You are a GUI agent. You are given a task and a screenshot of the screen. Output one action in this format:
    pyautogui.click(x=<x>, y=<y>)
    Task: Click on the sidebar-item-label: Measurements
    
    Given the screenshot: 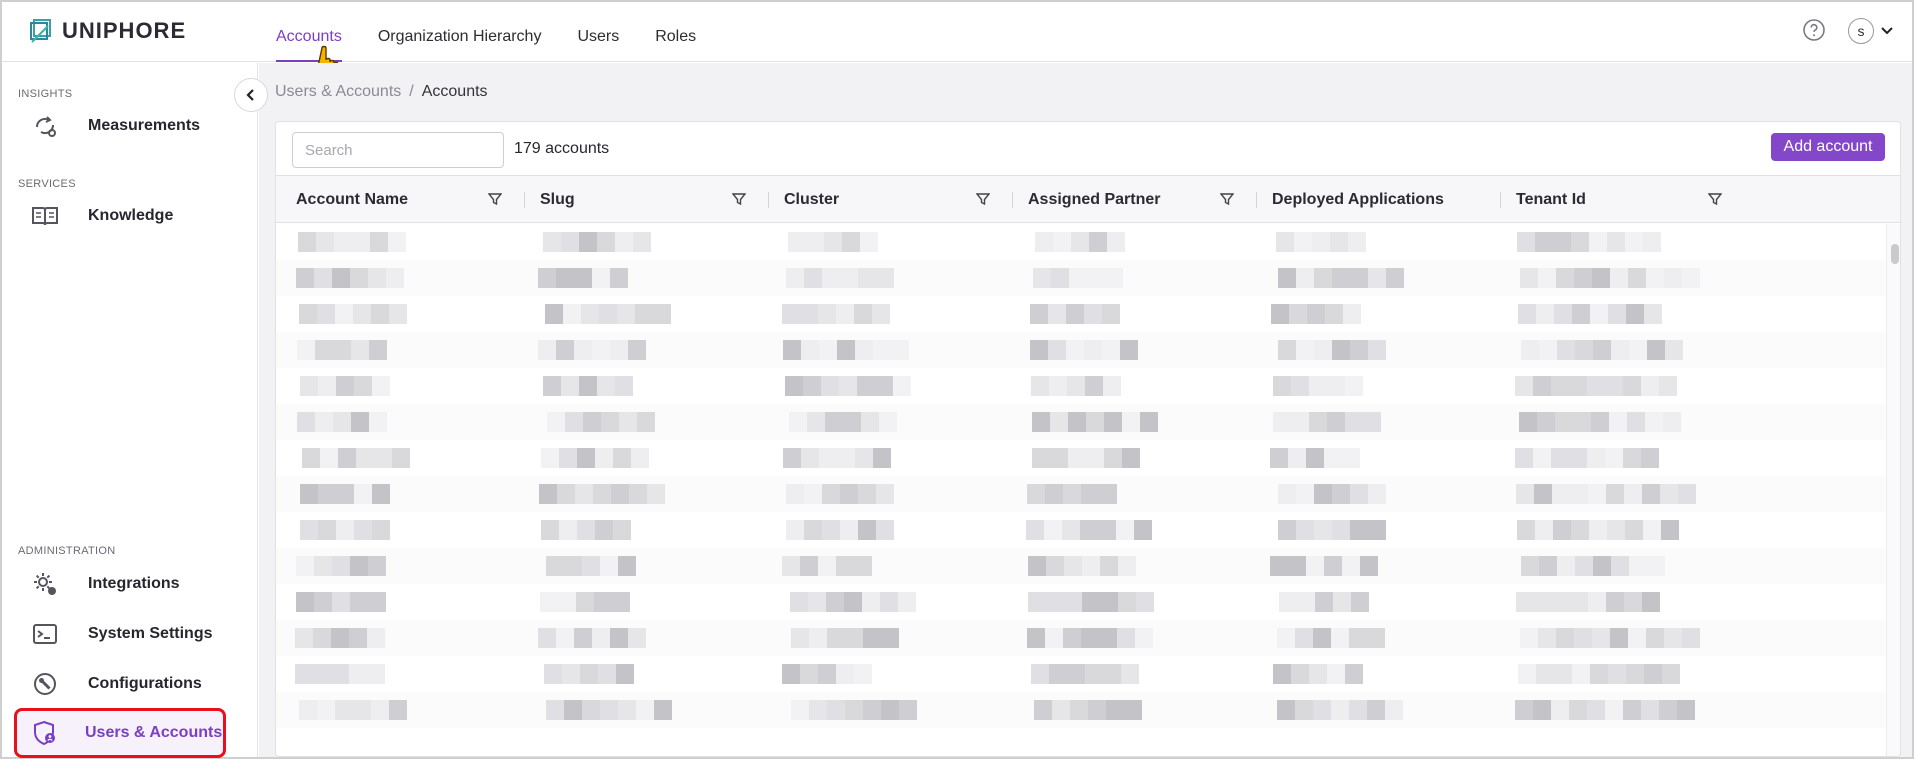 What is the action you would take?
    pyautogui.click(x=144, y=125)
    